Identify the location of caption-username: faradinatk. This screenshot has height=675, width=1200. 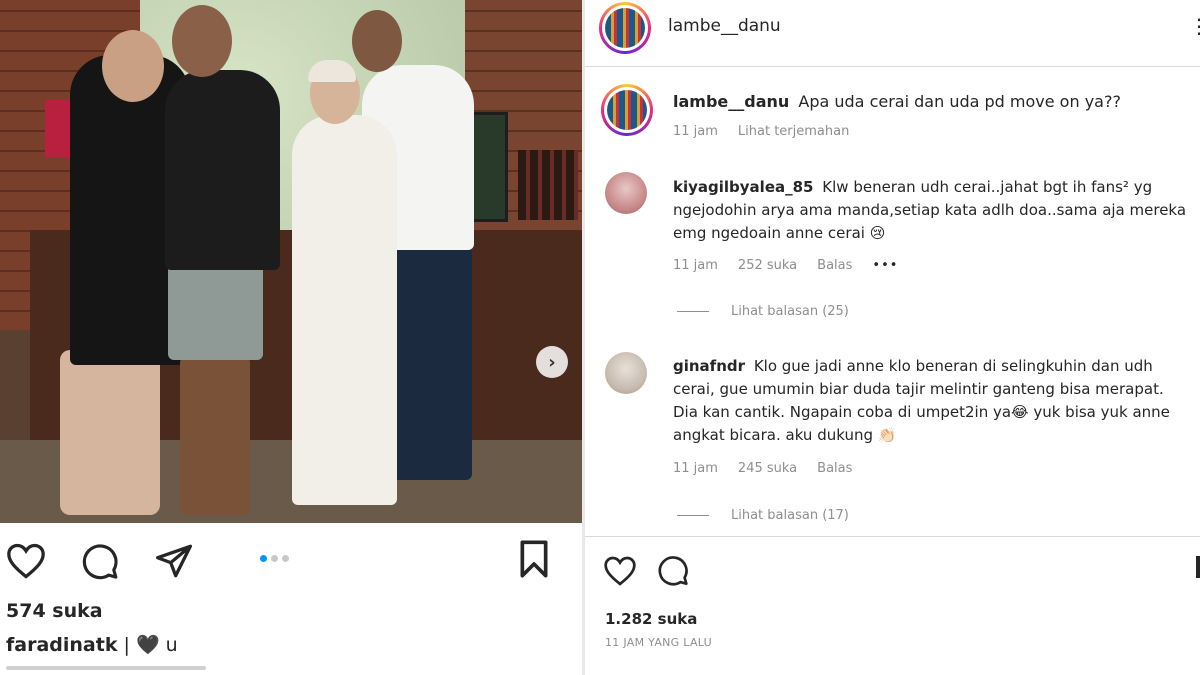
(61, 645).